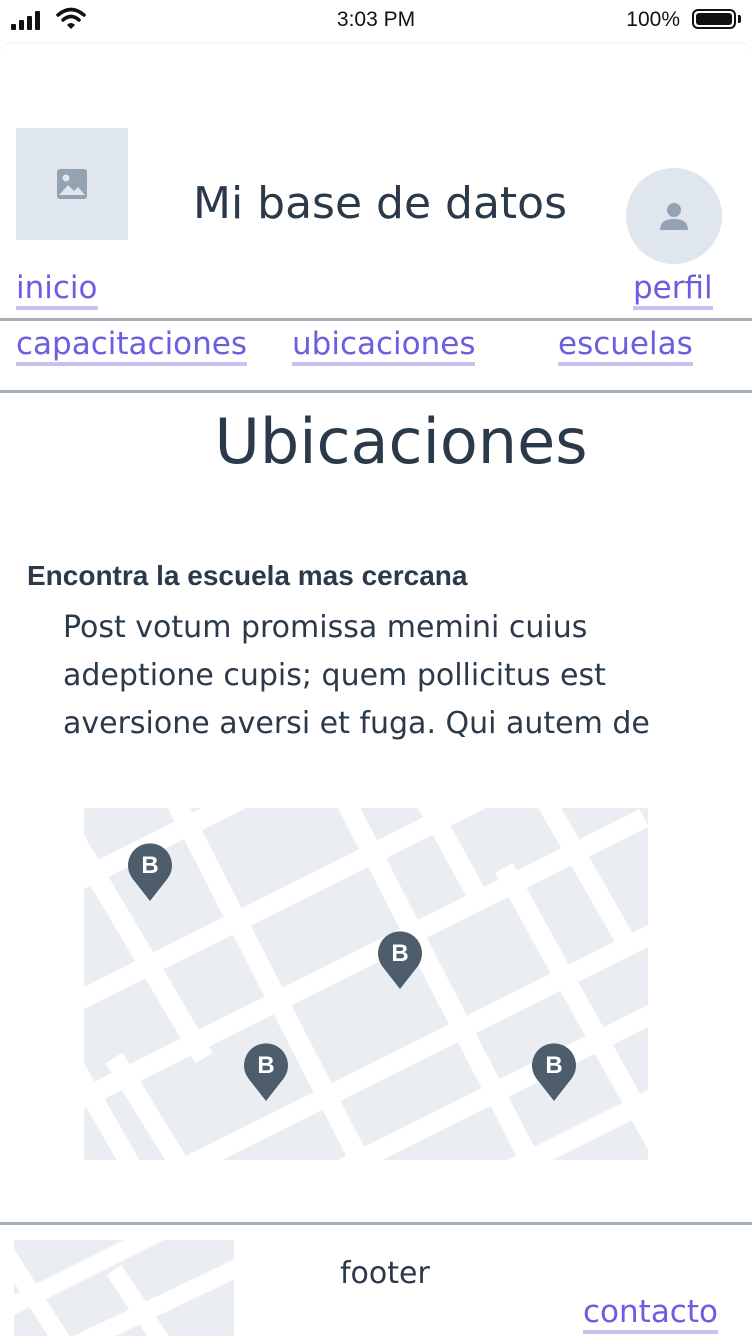 The image size is (752, 1336). I want to click on status-bar: 3:03 PM 100%, so click(376, 22).